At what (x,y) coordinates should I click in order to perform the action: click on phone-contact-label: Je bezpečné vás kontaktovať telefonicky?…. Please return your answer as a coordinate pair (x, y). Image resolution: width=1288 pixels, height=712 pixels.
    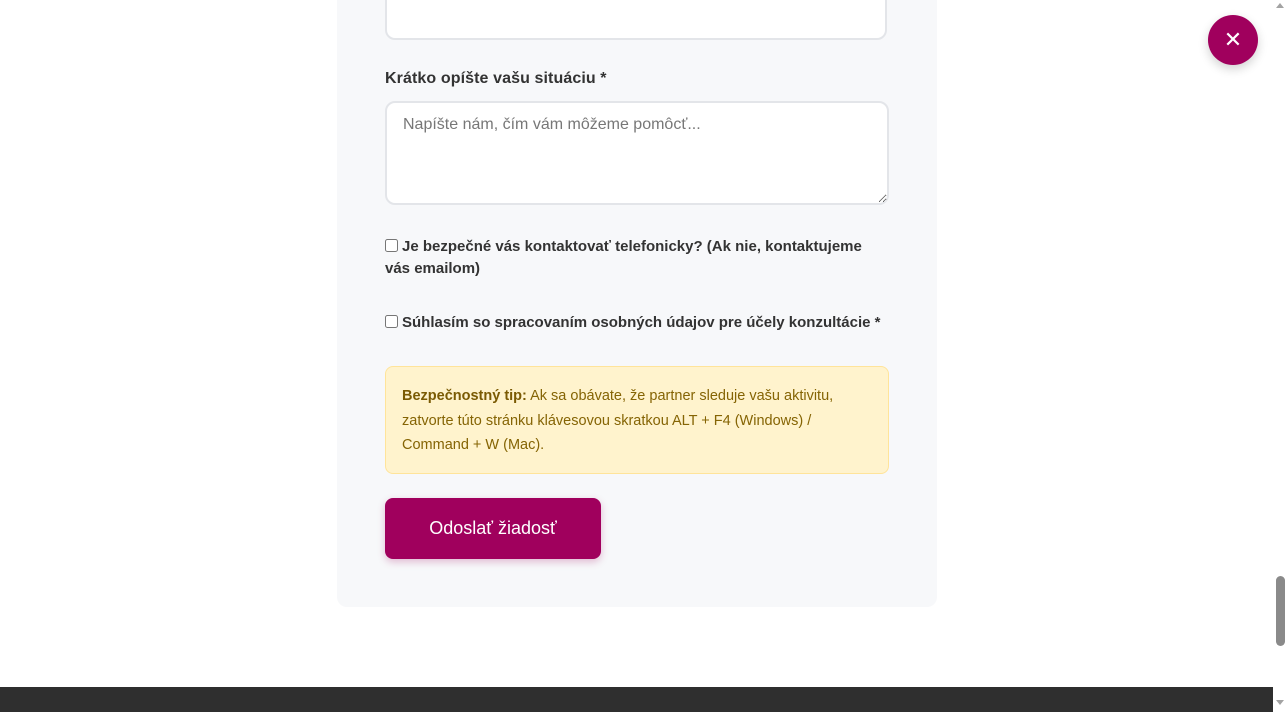
    Looking at the image, I should click on (623, 257).